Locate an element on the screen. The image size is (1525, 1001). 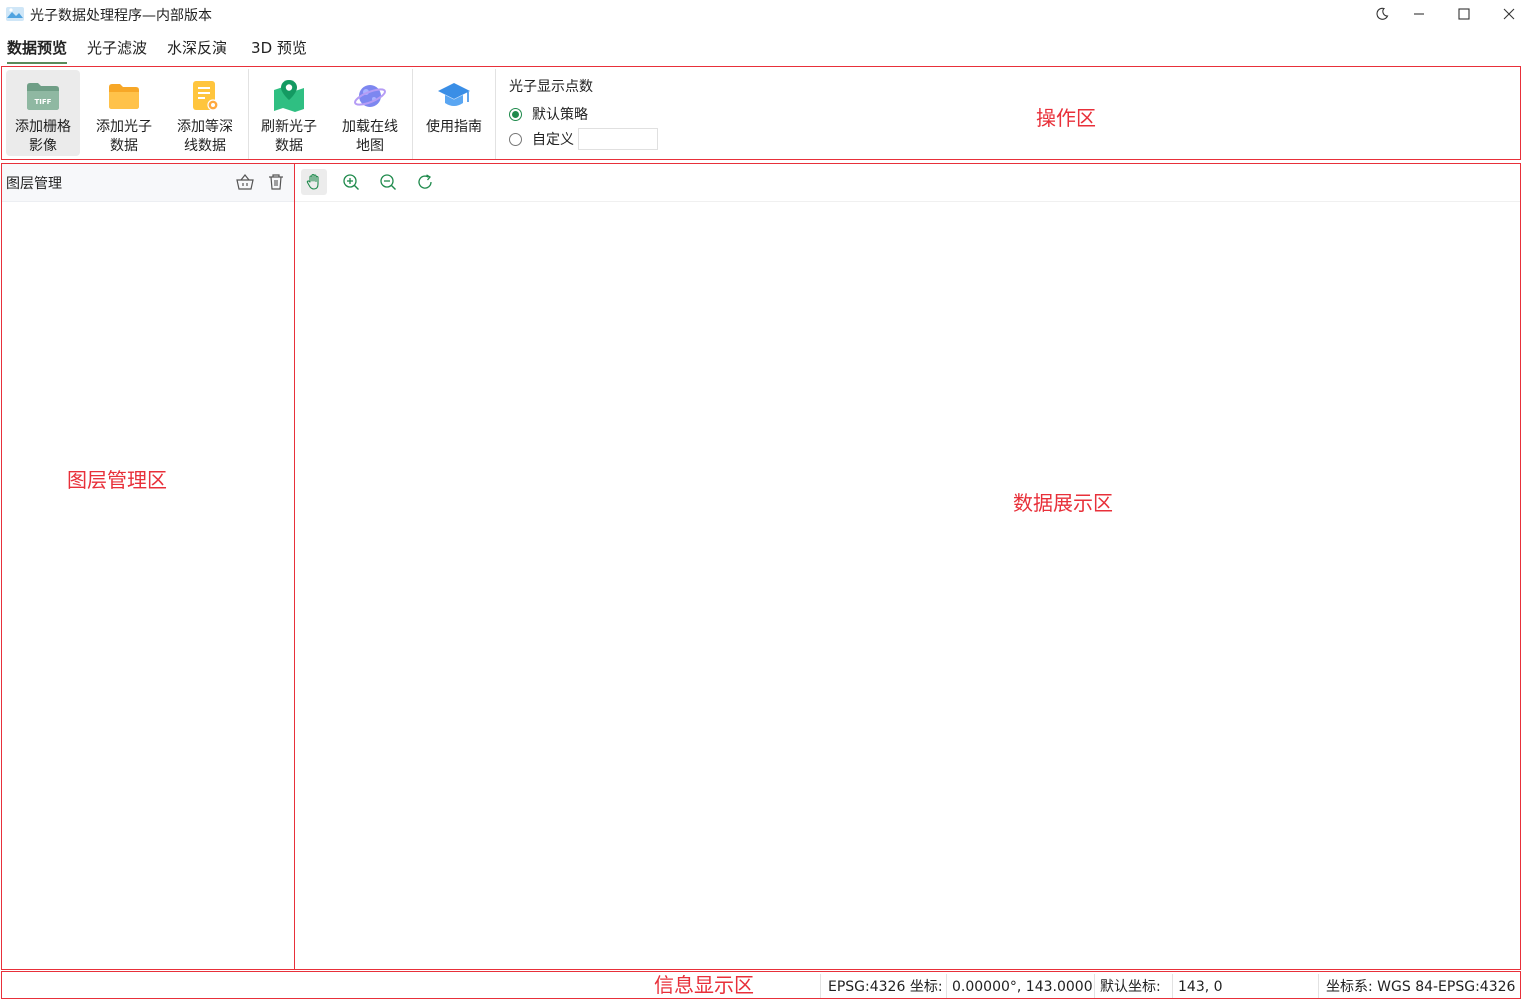
title-bar: 光子数据处理程序—内部版本 is located at coordinates (762, 15).